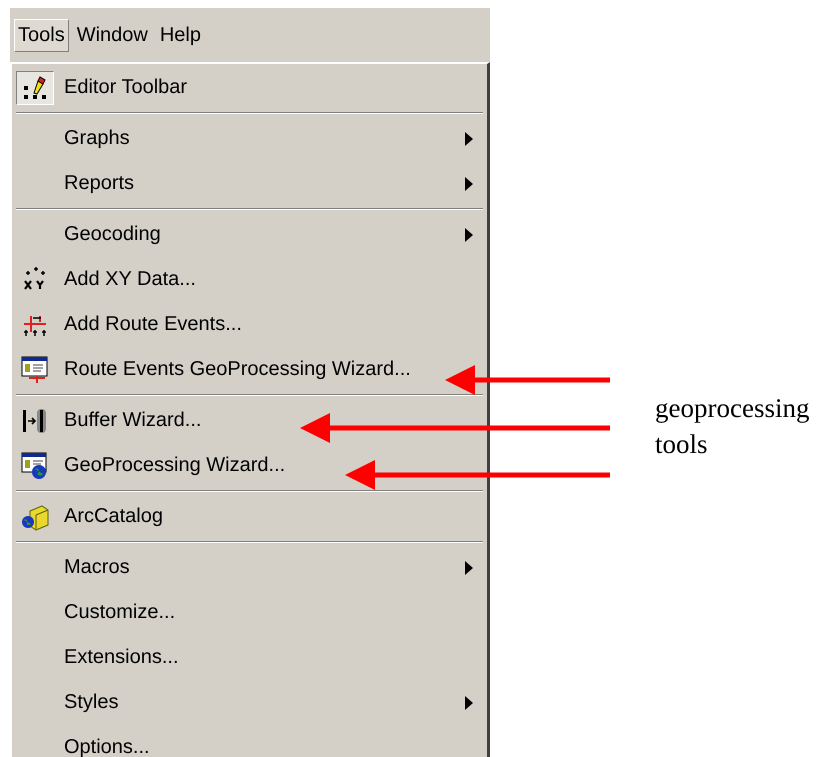  I want to click on annotation-label: geoprocessing tools, so click(732, 426).